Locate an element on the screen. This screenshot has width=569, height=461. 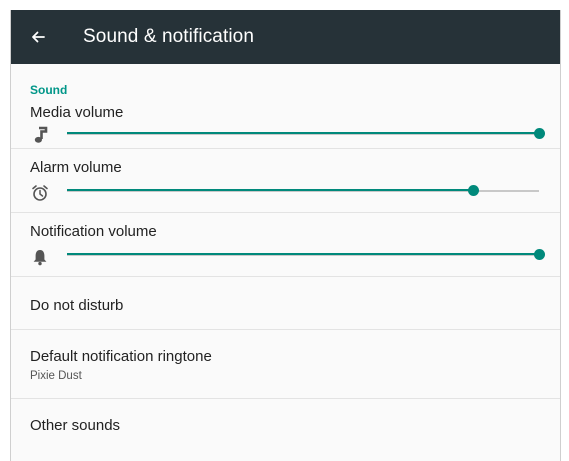
page-title: Sound & notification is located at coordinates (169, 36).